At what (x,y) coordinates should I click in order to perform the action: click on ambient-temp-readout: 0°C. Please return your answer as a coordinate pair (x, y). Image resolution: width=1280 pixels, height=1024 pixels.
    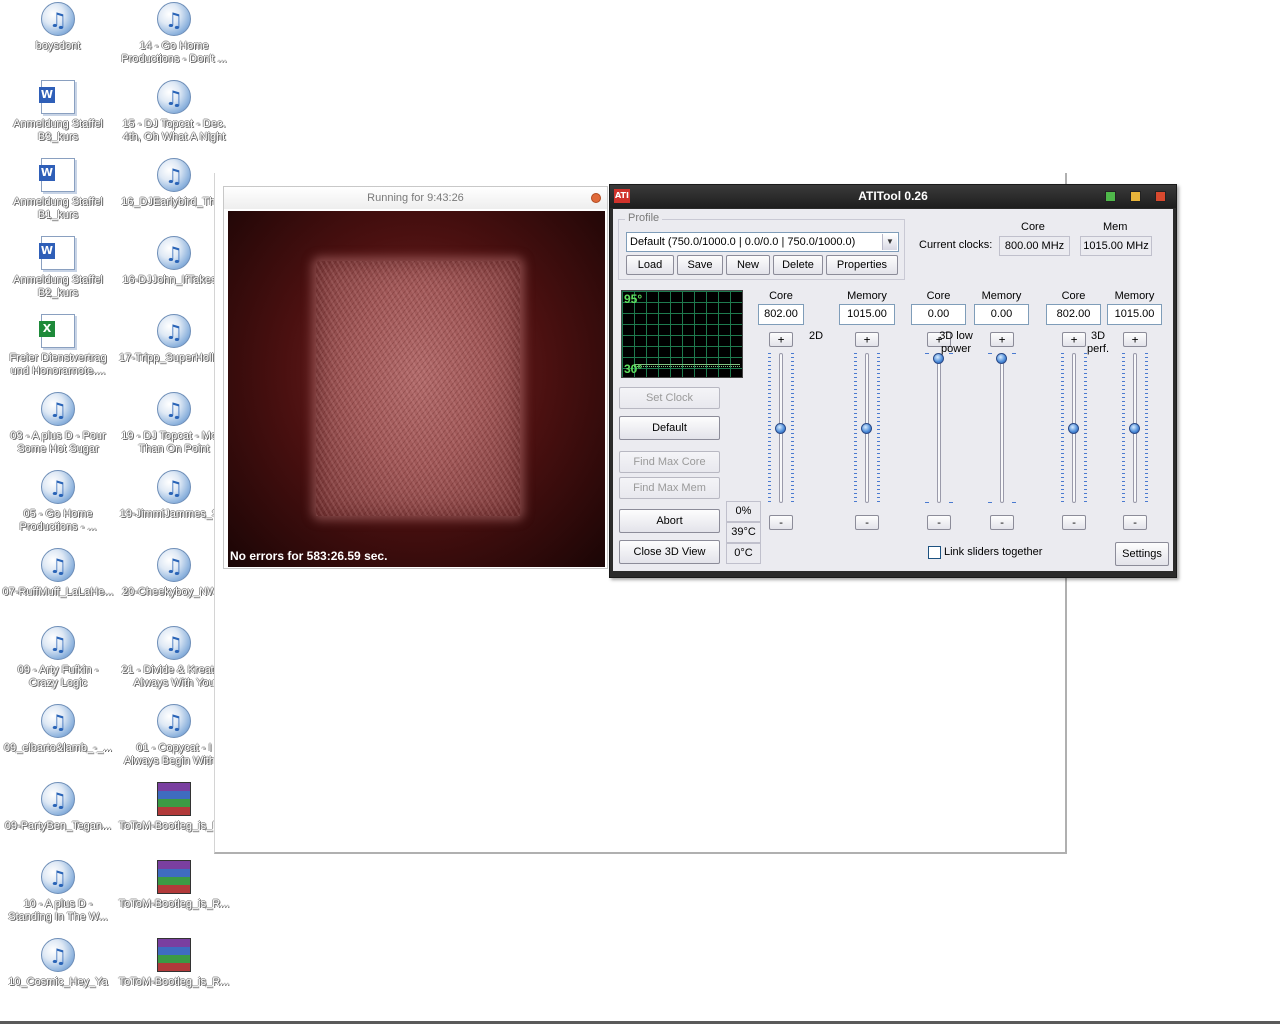
    Looking at the image, I should click on (743, 553).